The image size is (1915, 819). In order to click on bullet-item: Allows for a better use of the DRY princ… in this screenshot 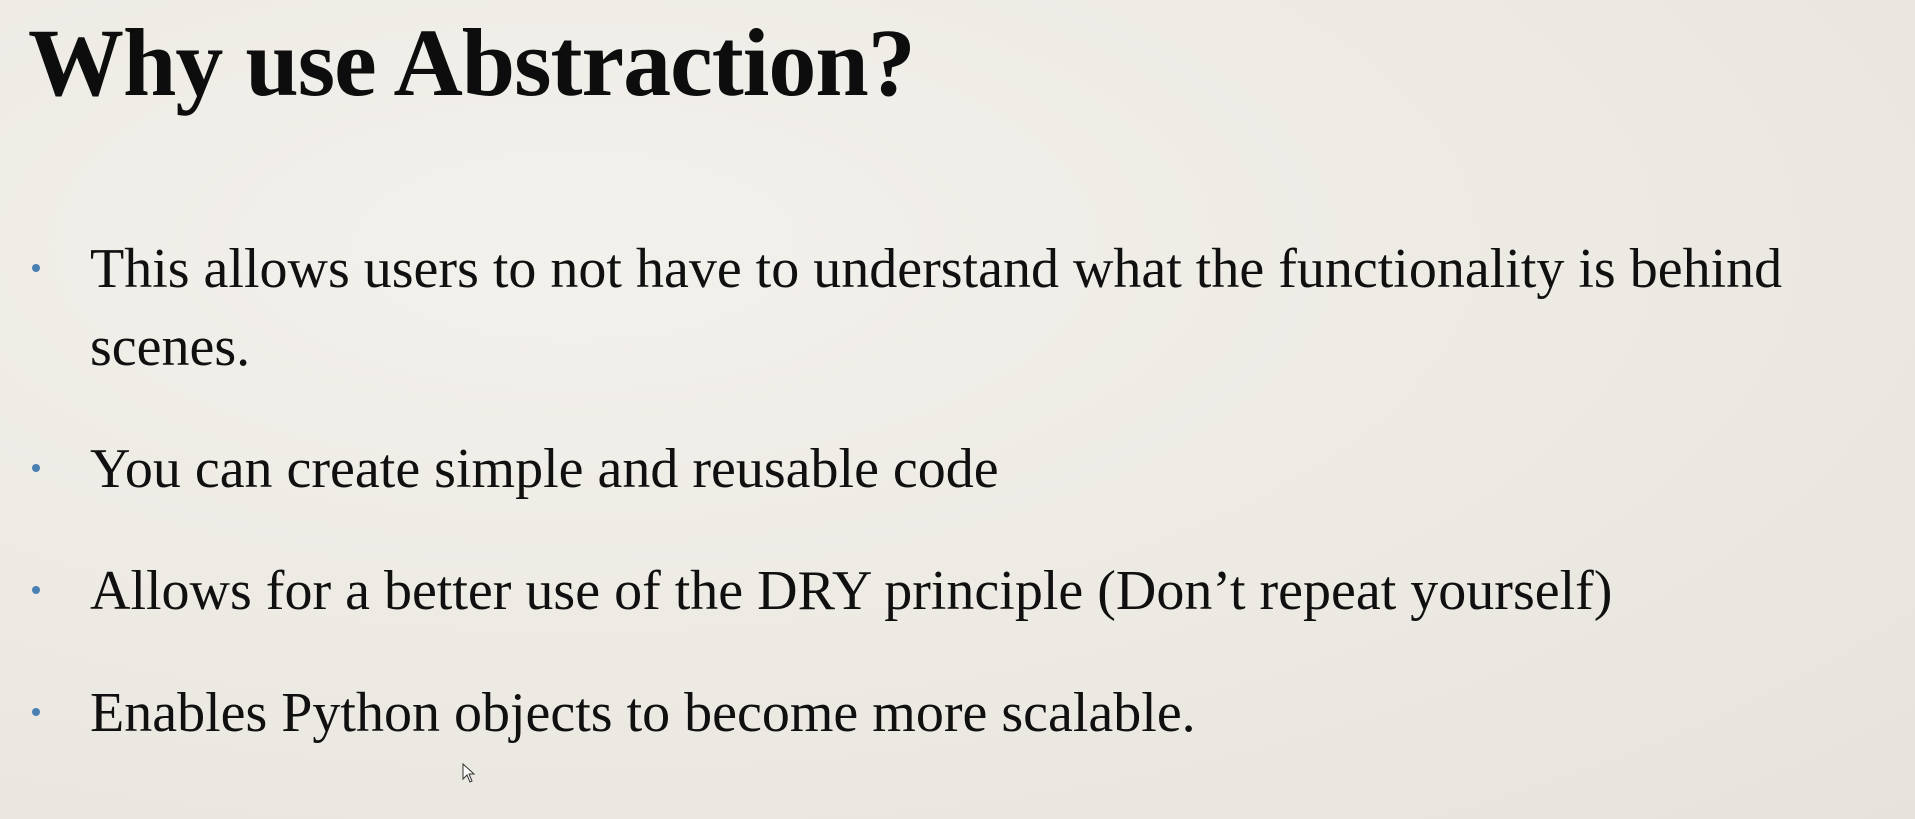, I will do `click(963, 591)`.